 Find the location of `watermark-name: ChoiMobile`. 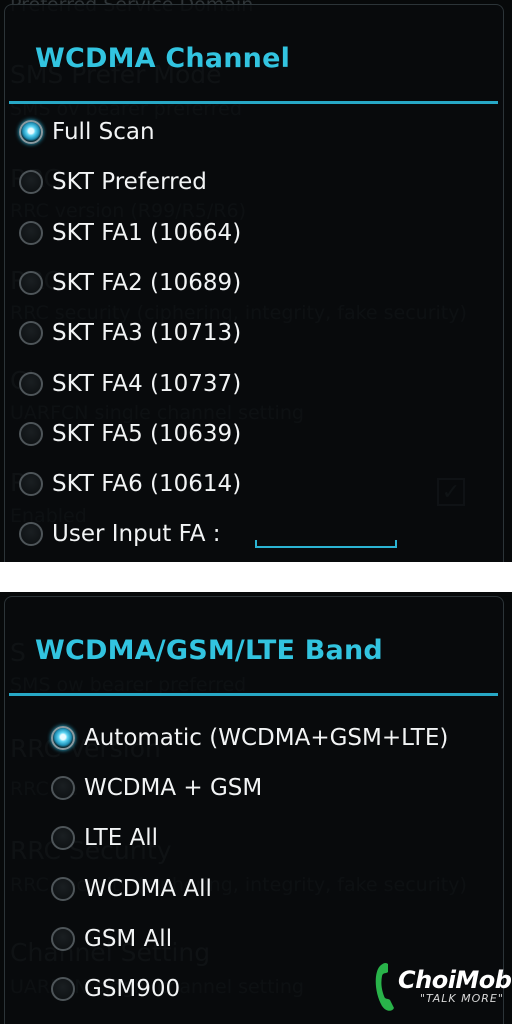

watermark-name: ChoiMobile is located at coordinates (455, 980).